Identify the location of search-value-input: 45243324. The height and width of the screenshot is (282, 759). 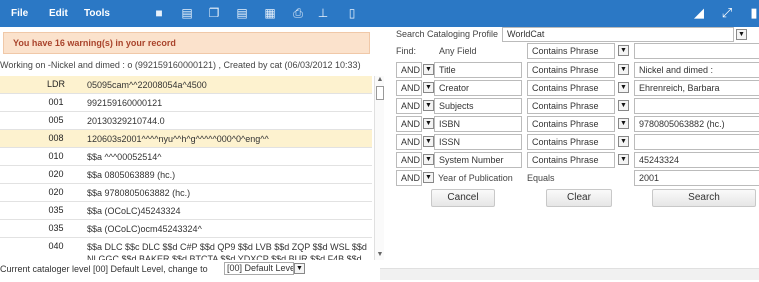
(696, 160).